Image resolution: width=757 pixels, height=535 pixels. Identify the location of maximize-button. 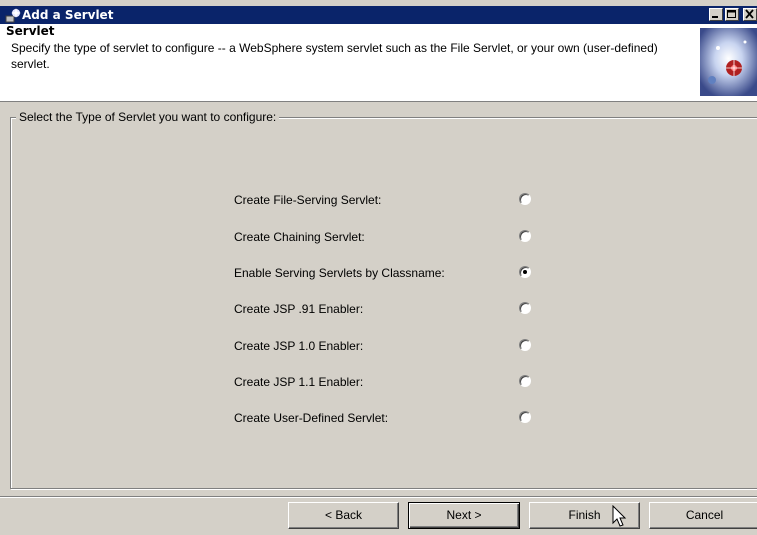
(732, 14).